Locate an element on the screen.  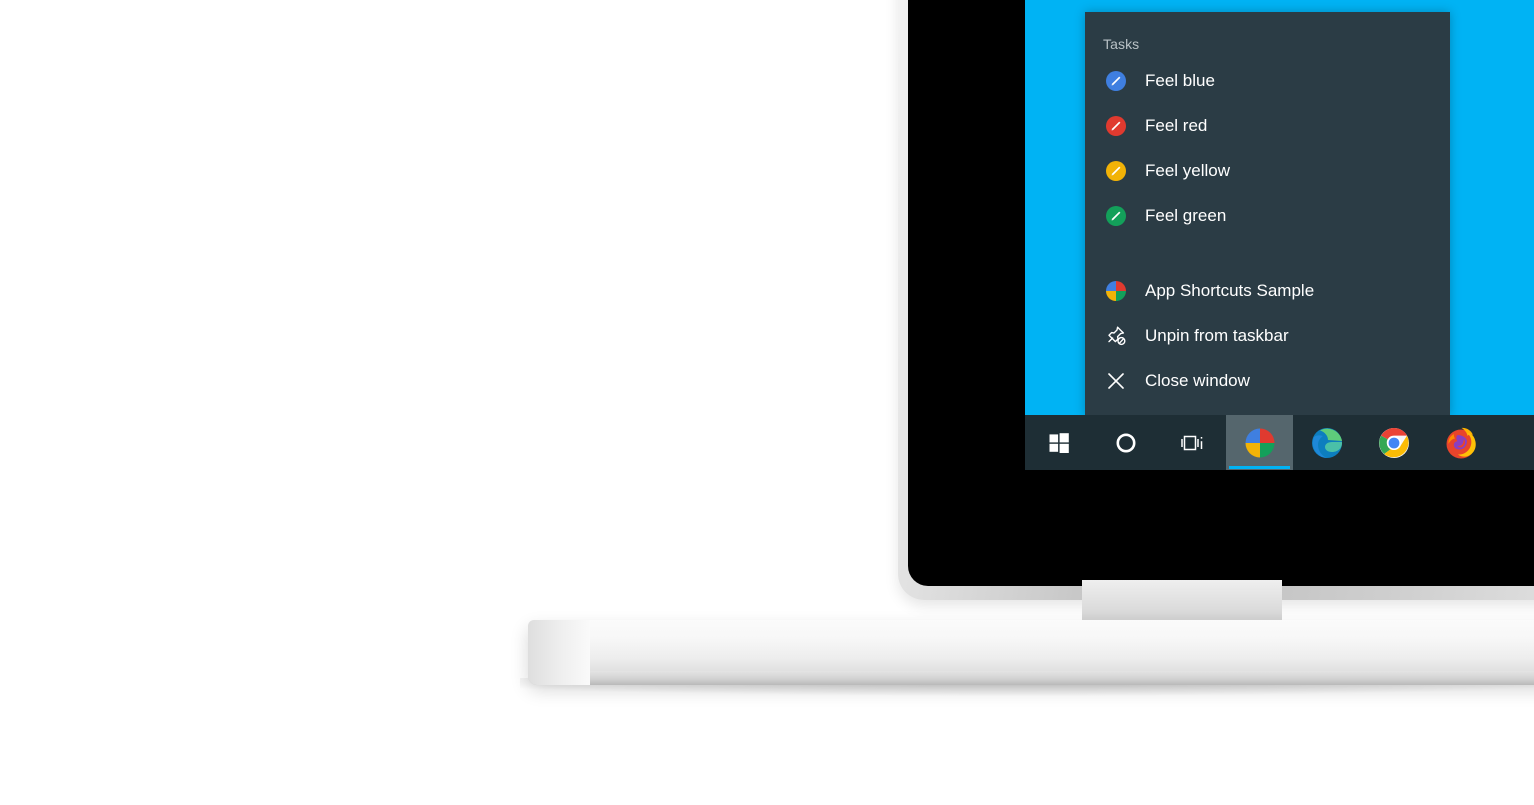
jumplist-item-label: Feel red is located at coordinates (1176, 125).